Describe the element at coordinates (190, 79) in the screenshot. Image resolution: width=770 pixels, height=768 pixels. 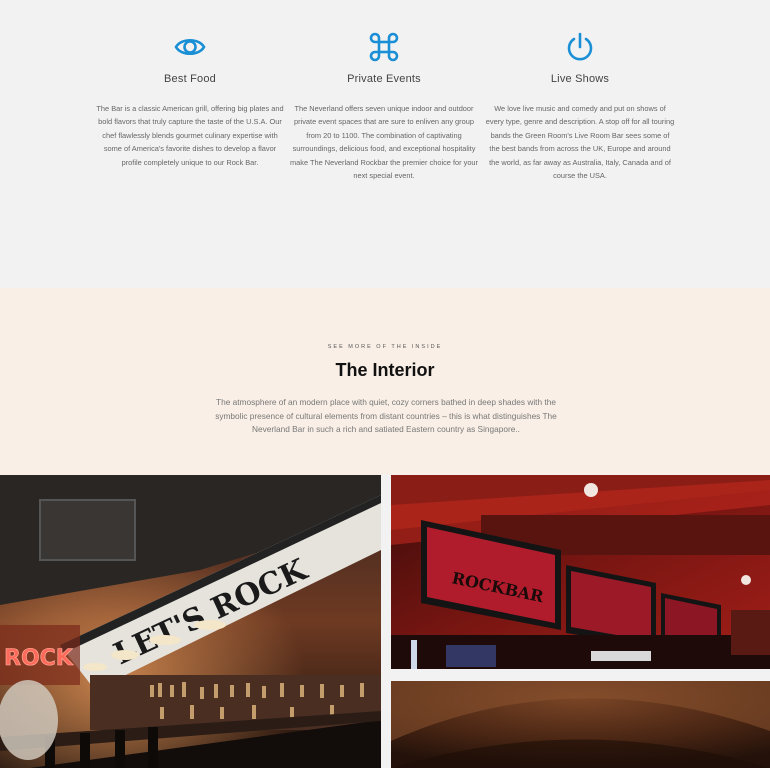
I see `feature-title: Best Food` at that location.